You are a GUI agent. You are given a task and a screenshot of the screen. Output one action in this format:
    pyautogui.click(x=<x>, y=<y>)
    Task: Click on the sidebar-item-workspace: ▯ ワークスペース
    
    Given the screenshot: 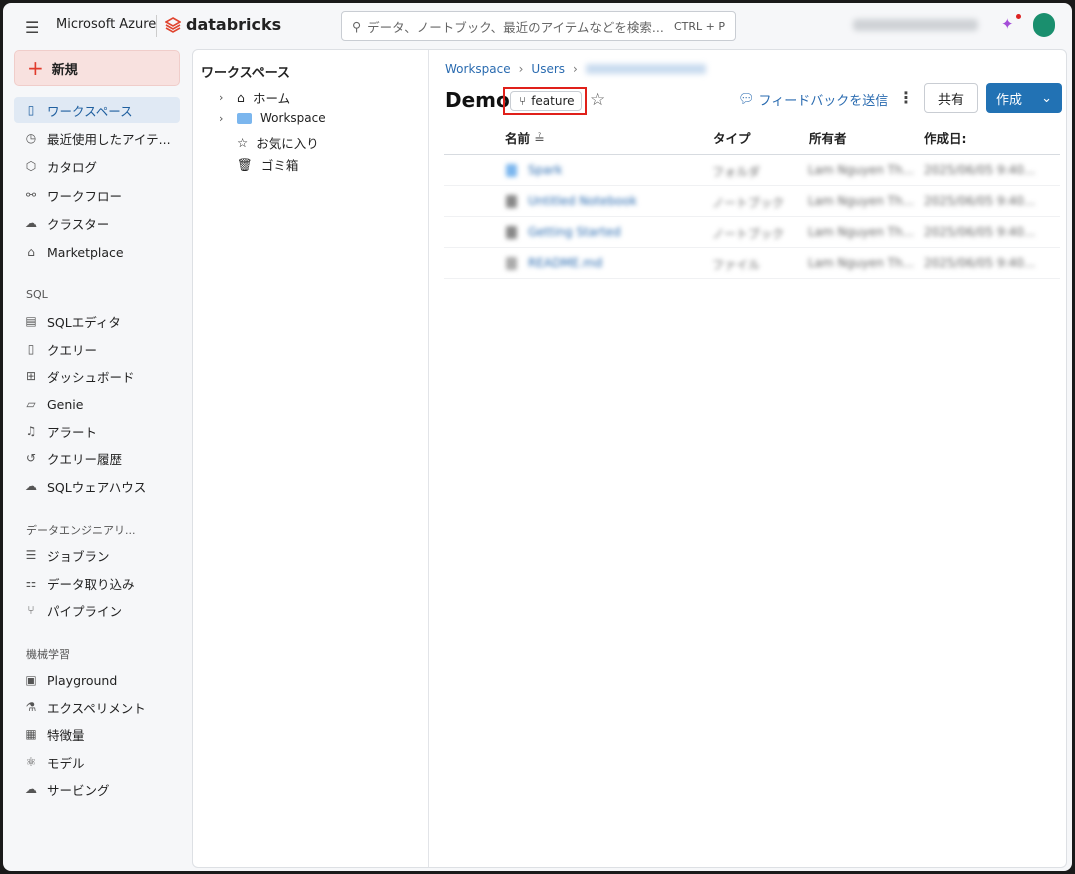 What is the action you would take?
    pyautogui.click(x=97, y=110)
    